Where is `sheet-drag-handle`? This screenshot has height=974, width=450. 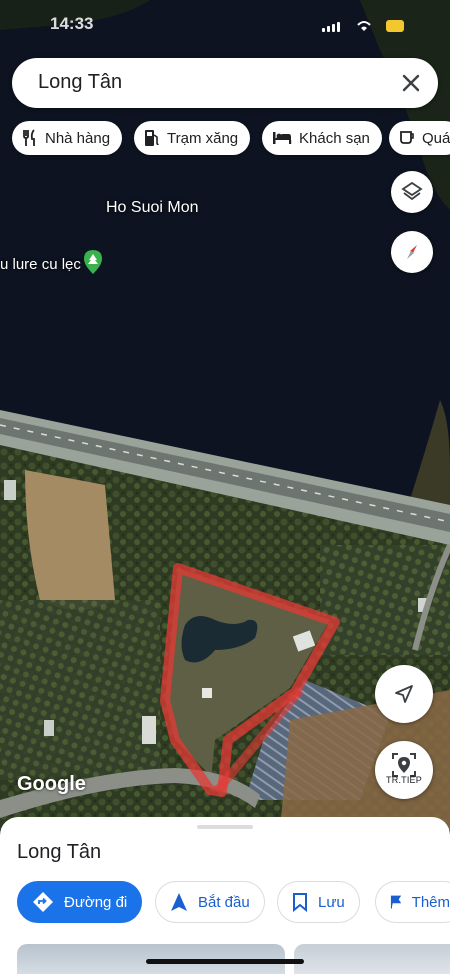
sheet-drag-handle is located at coordinates (225, 827).